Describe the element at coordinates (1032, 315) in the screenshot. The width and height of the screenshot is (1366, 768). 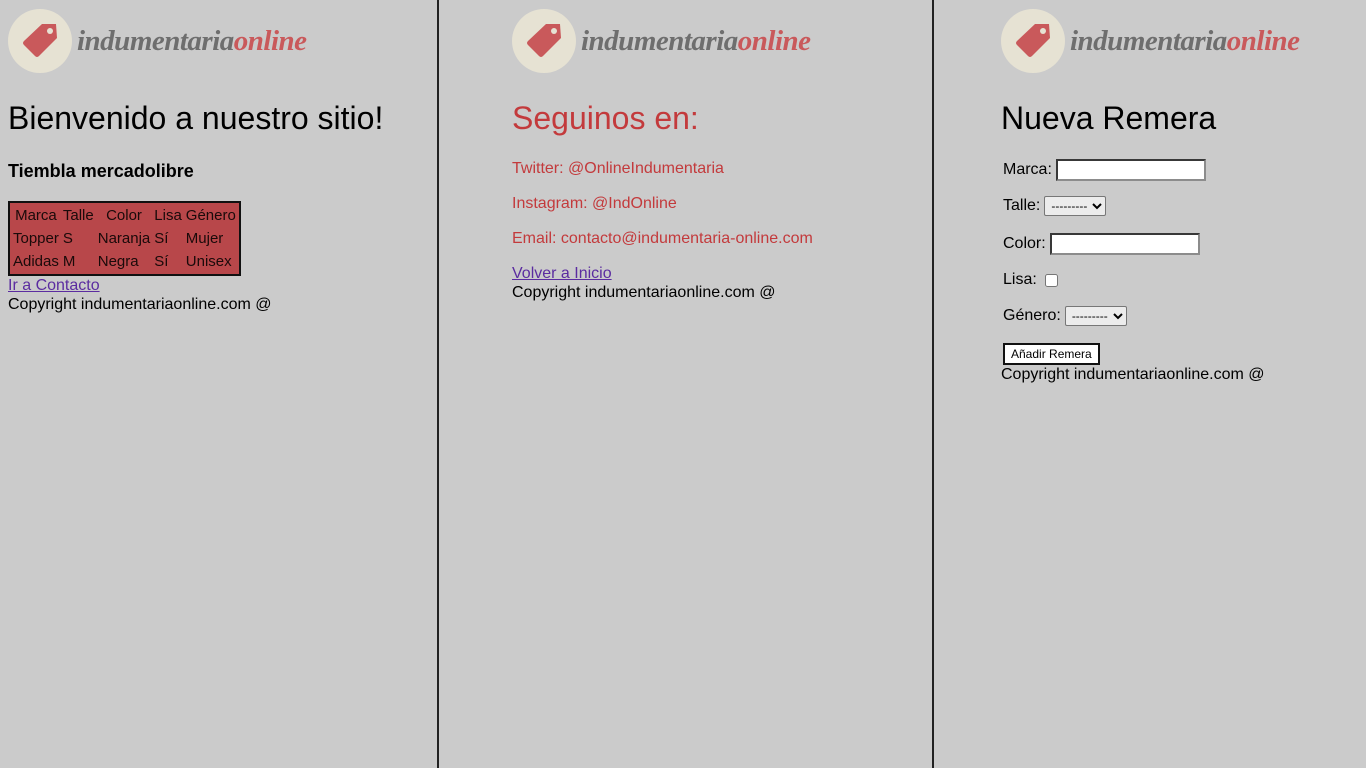
I see `genero-label: Género:` at that location.